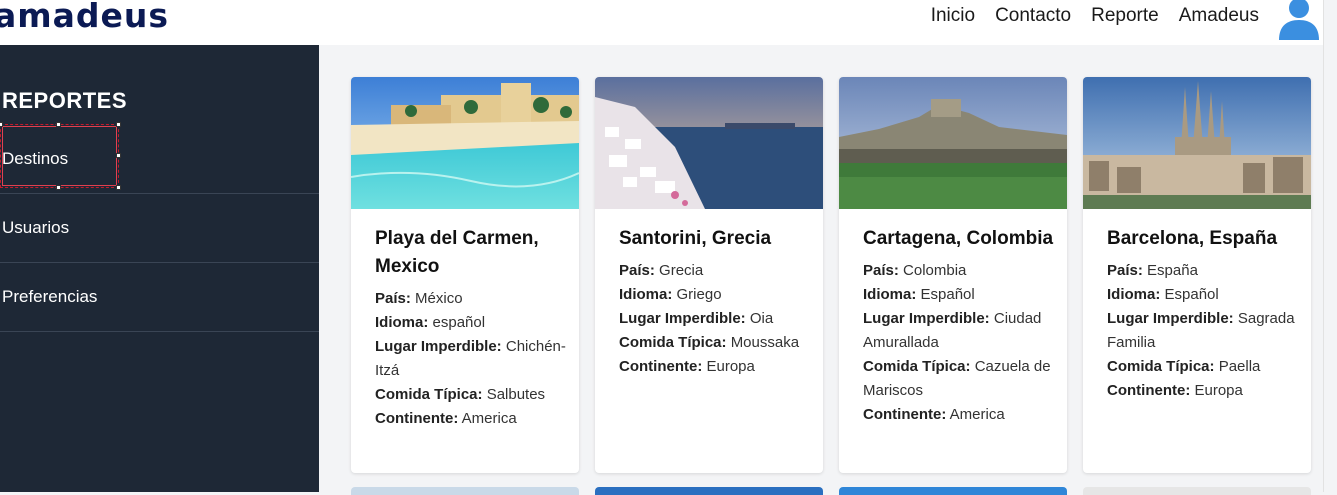  I want to click on field-value: Colombia, so click(935, 270).